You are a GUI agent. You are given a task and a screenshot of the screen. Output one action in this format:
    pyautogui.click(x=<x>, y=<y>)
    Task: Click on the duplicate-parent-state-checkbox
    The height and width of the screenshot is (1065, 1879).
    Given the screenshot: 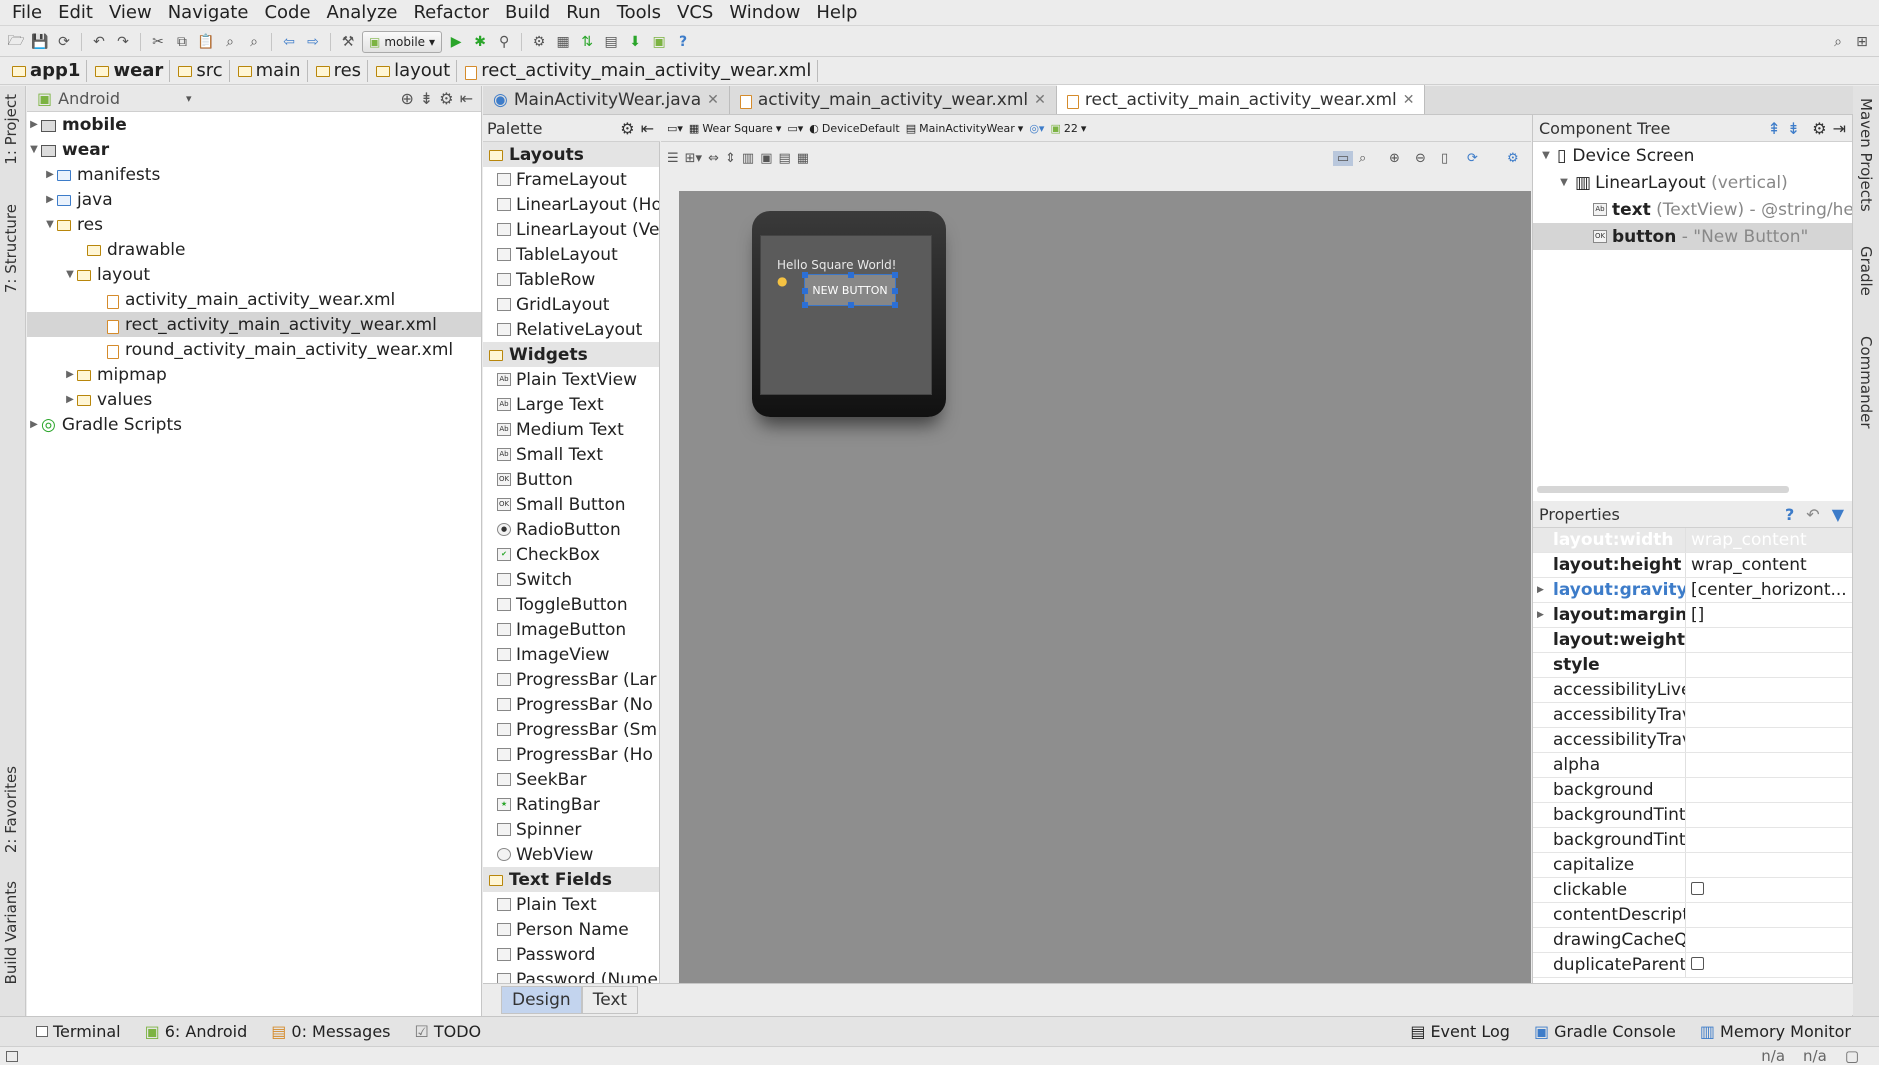 What is the action you would take?
    pyautogui.click(x=1697, y=963)
    